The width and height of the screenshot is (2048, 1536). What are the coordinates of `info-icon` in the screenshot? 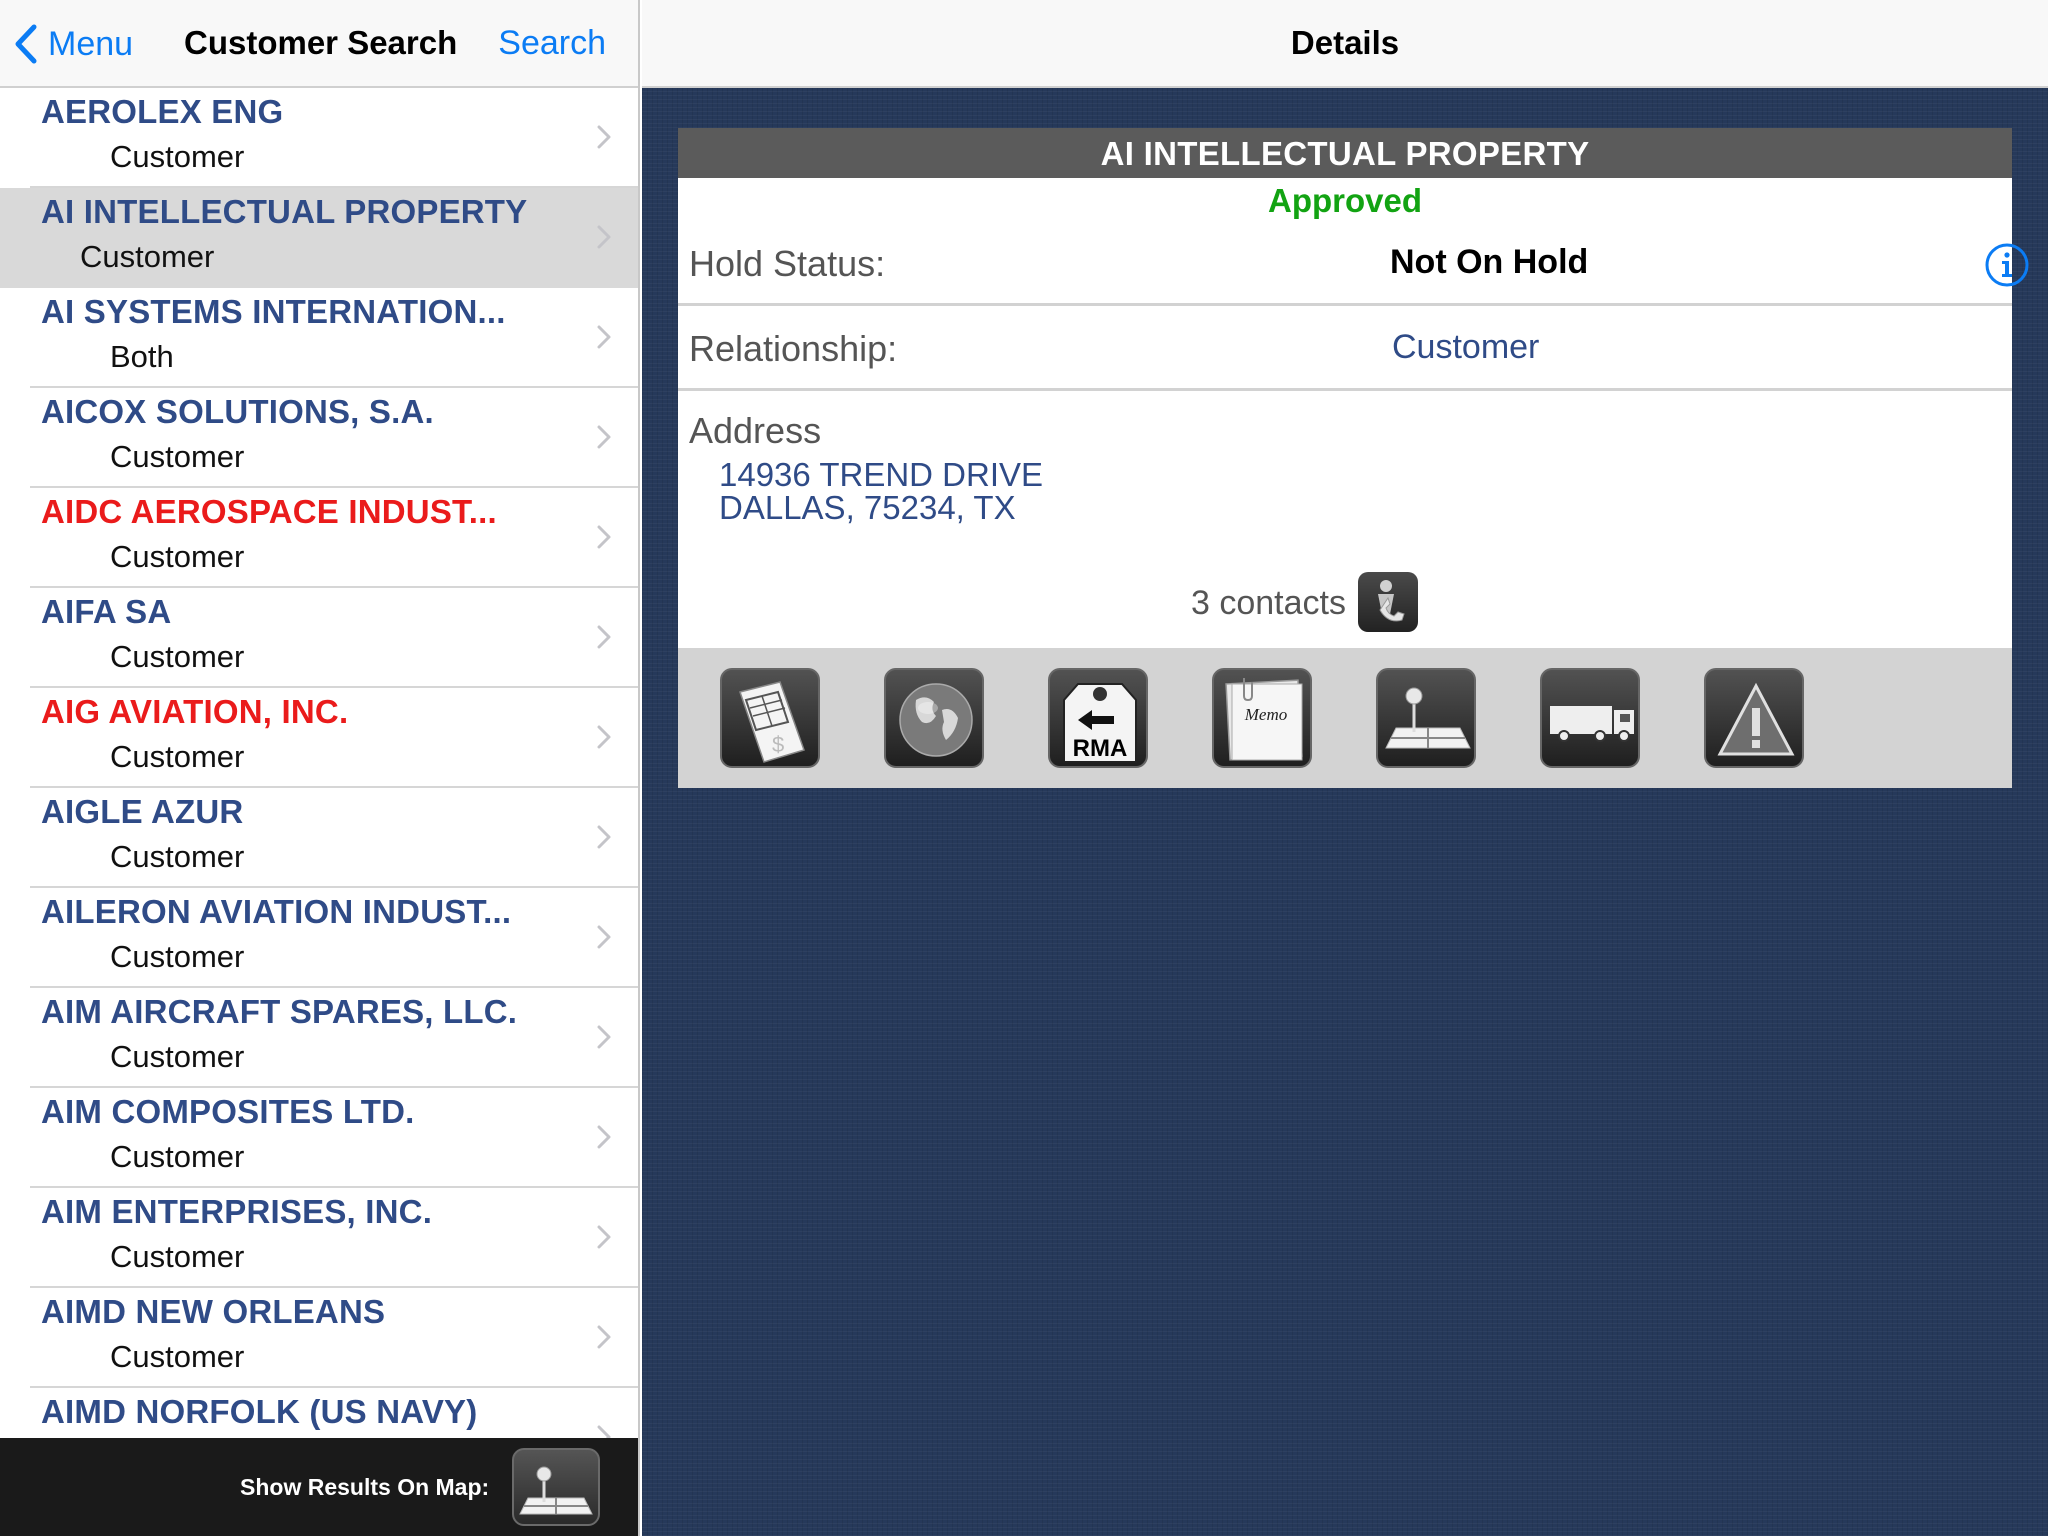 It's located at (2007, 267).